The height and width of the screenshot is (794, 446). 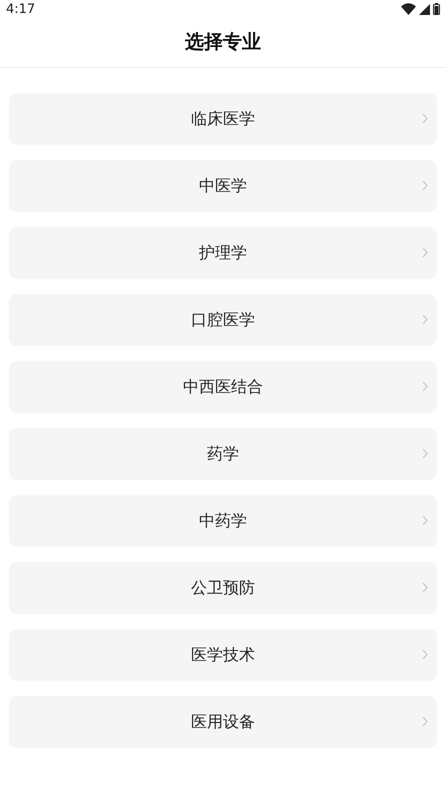 I want to click on major-item: 公卫预防, so click(x=223, y=588).